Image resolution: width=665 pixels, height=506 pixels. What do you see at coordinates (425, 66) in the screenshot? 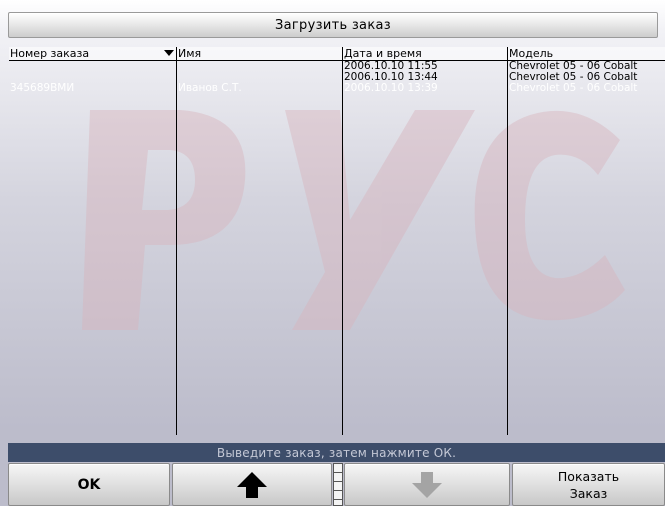
I see `table-cell: 2006.10.10 11:55` at bounding box center [425, 66].